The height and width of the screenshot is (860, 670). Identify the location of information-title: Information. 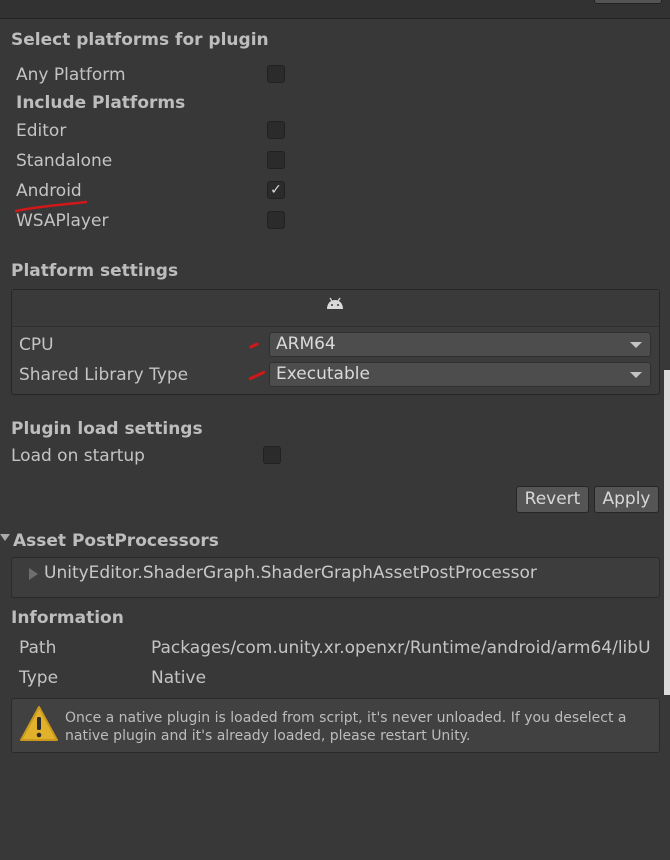
(67, 618).